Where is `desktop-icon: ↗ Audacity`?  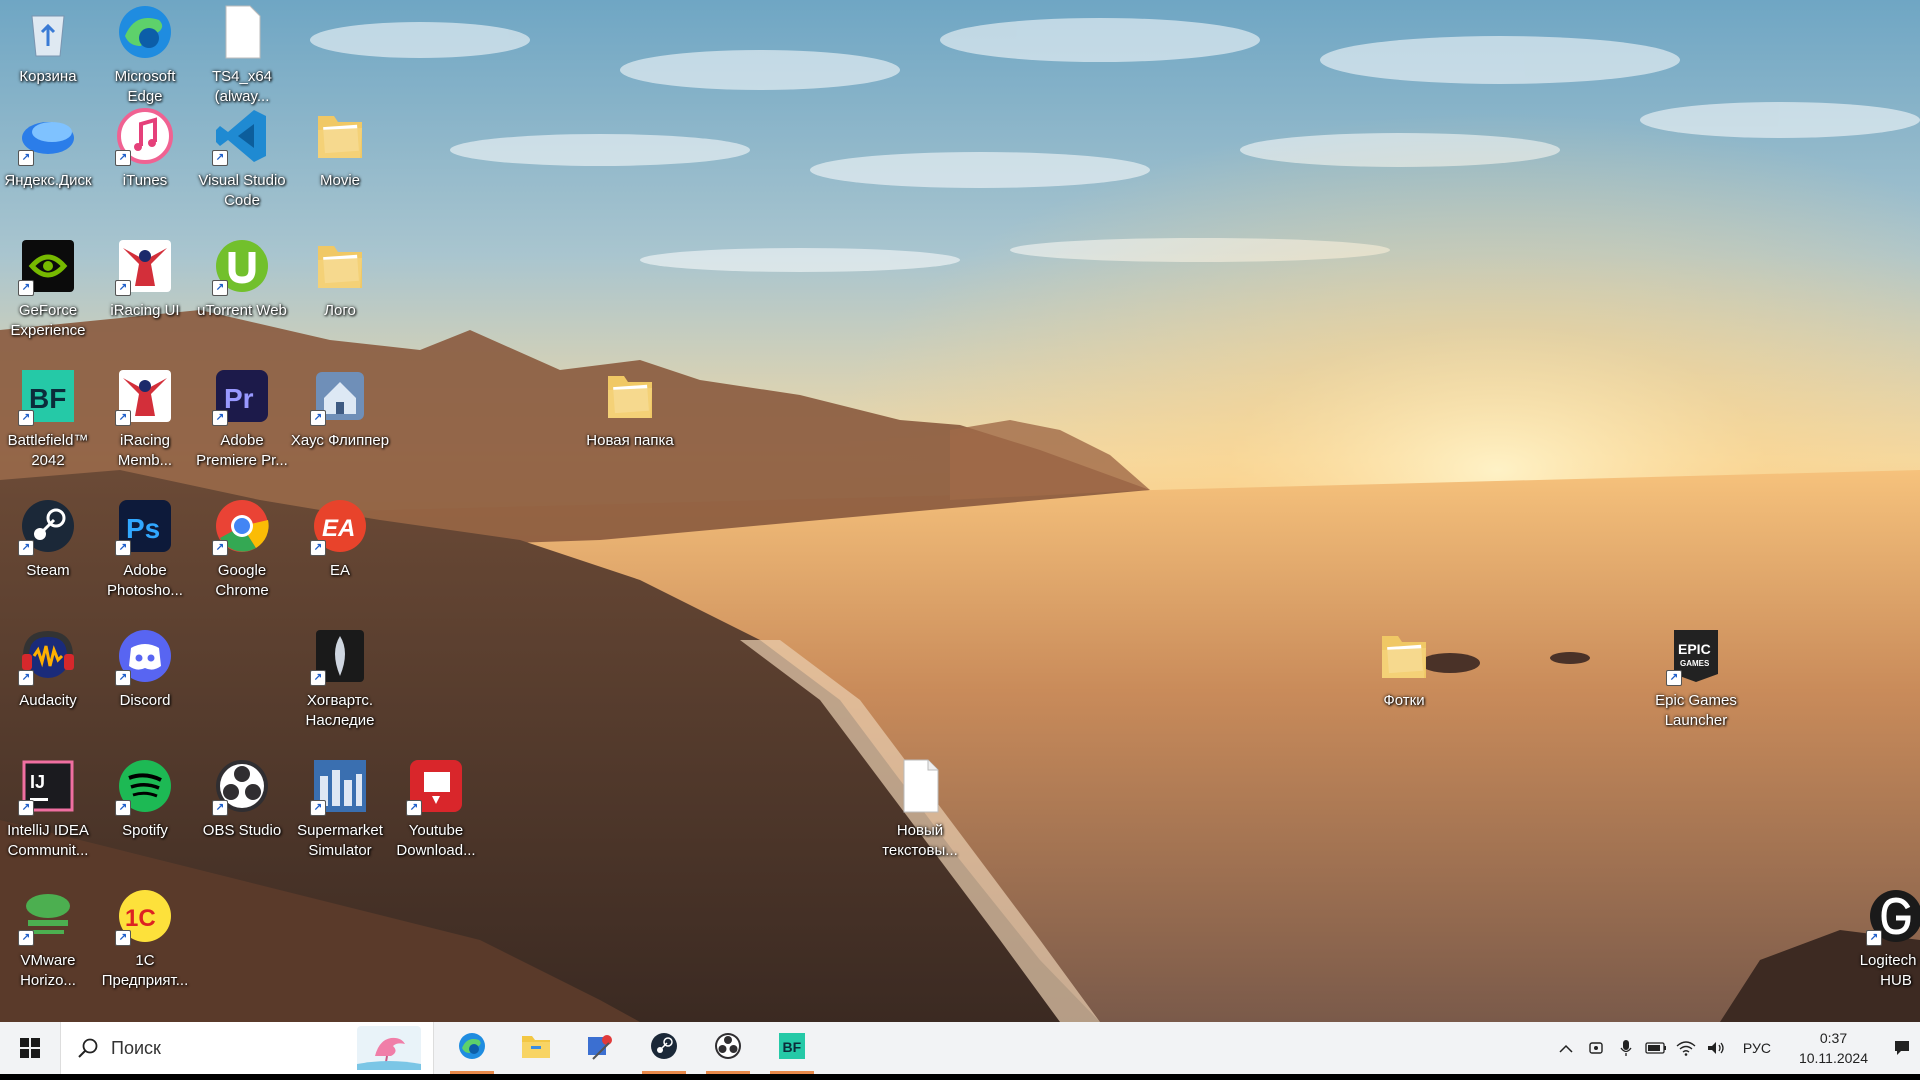
desktop-icon: ↗ Audacity is located at coordinates (48, 684).